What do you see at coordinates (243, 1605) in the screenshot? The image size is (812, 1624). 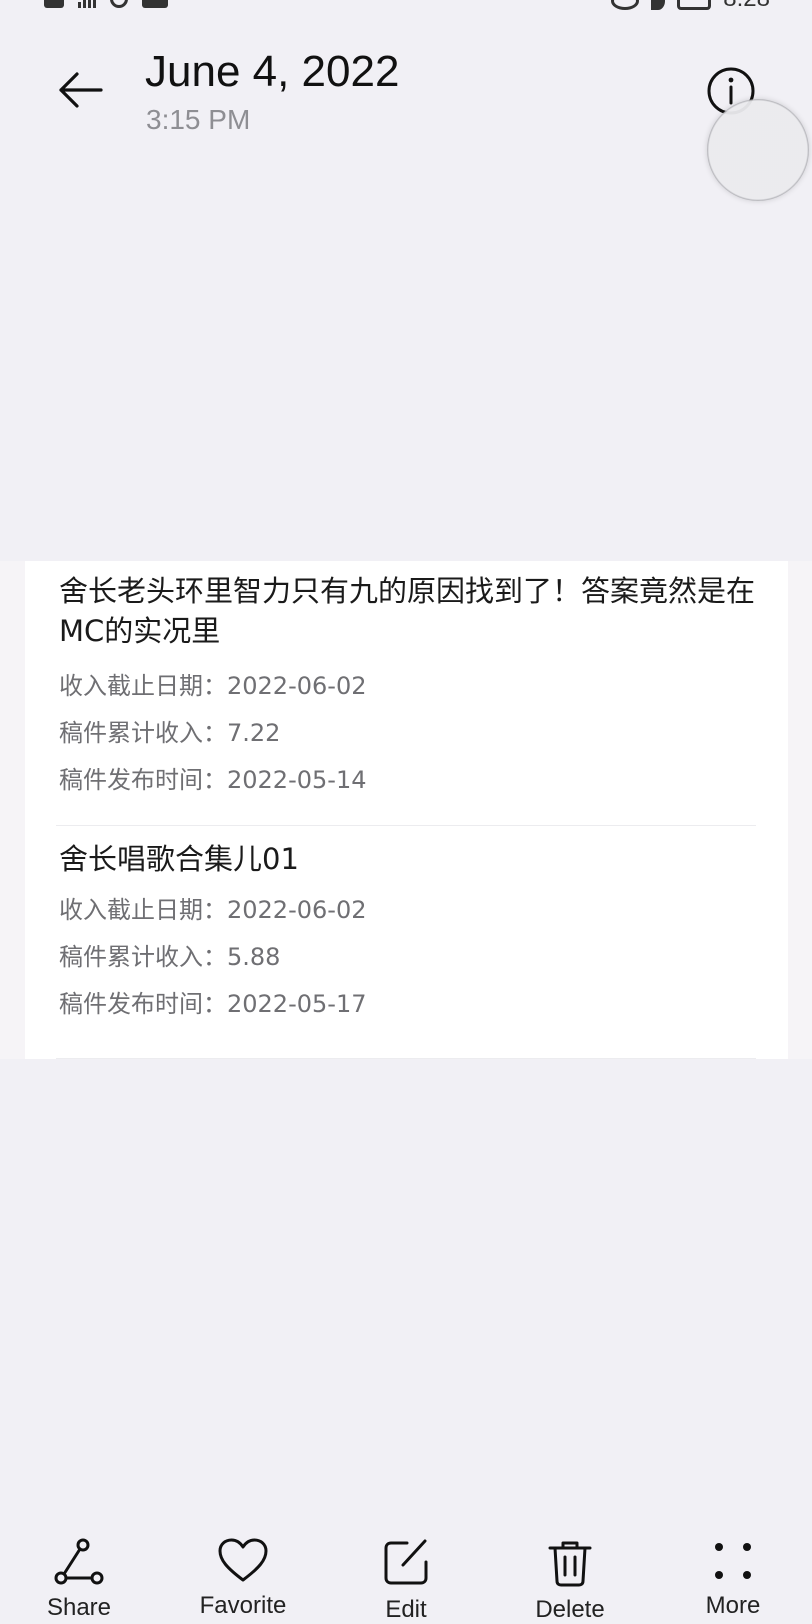 I see `favorite-label: Favorite` at bounding box center [243, 1605].